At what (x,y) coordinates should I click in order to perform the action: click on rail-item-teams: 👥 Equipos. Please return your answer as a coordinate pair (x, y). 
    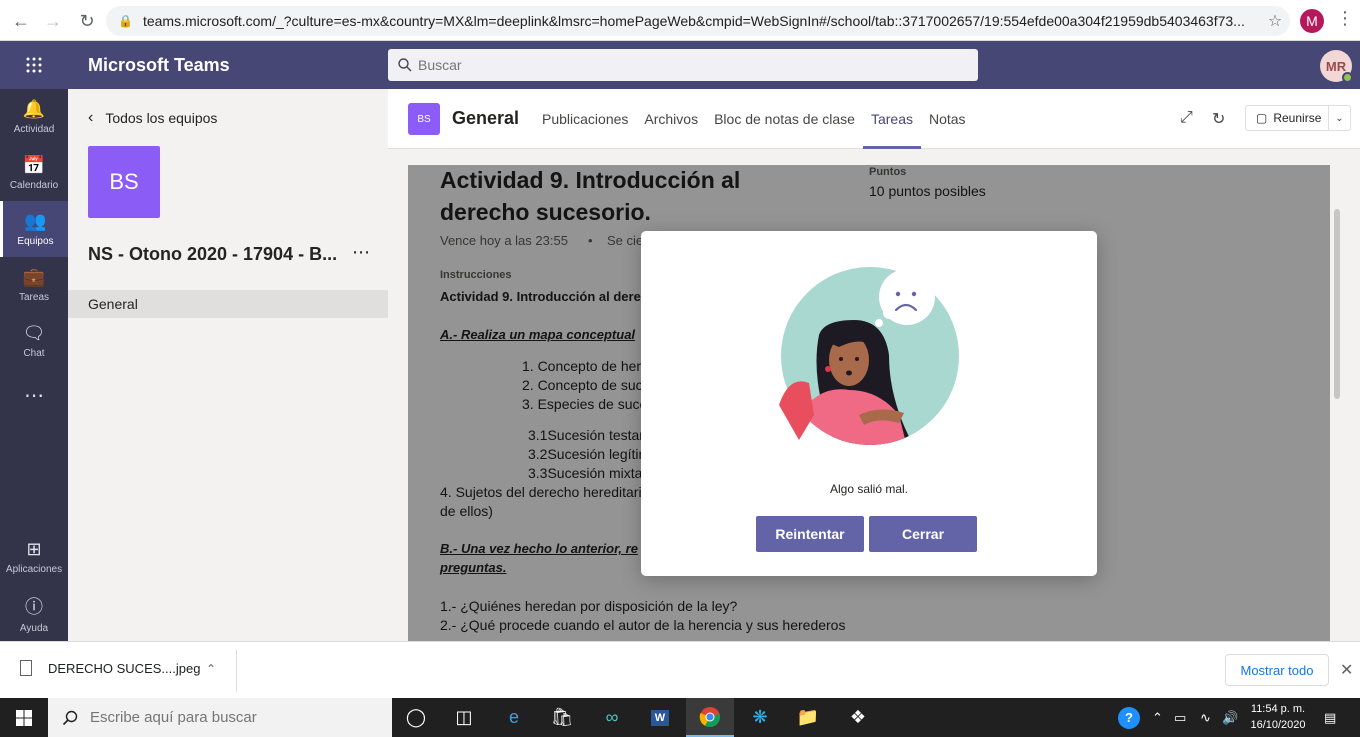
    Looking at the image, I should click on (34, 229).